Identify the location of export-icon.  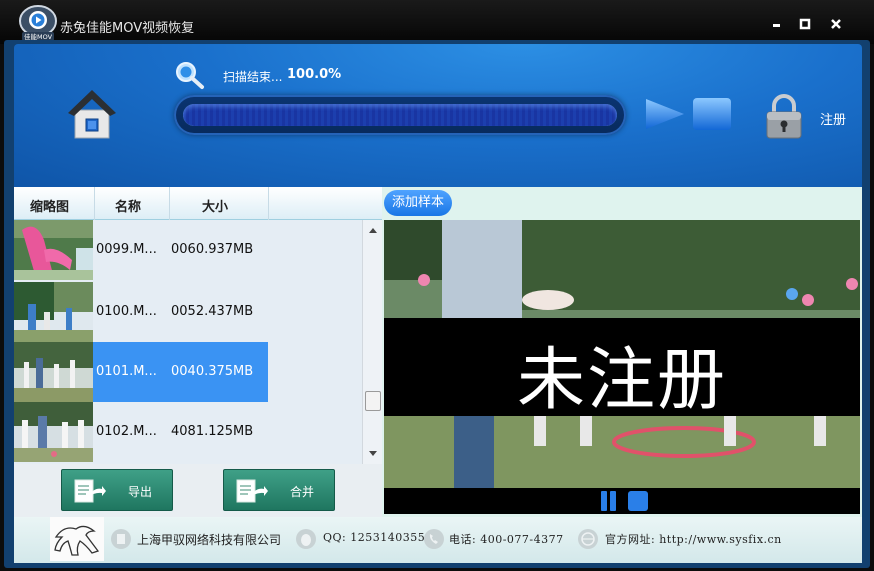
(90, 491).